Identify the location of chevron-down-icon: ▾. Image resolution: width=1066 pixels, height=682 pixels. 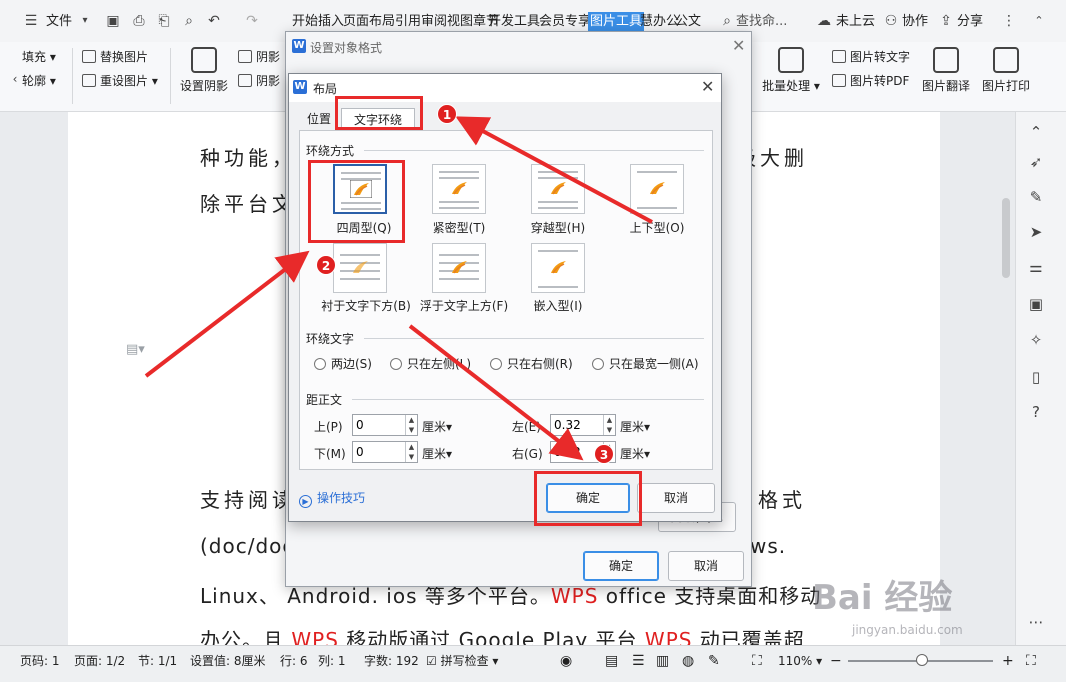
(85, 21).